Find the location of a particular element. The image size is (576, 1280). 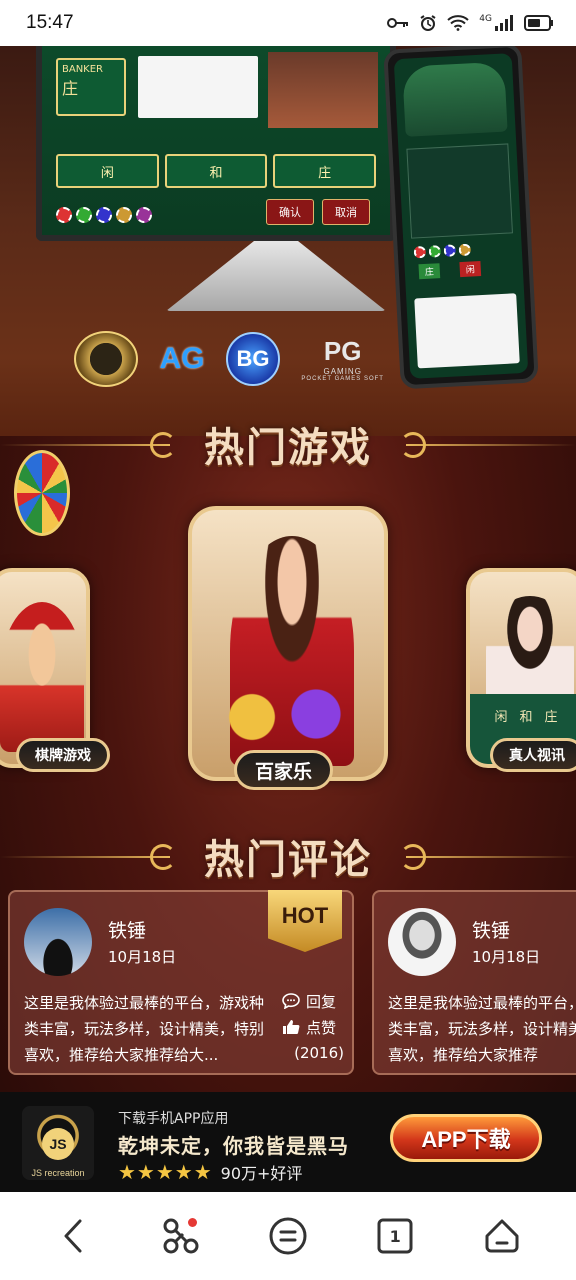

chess-games-label: 棋牌游戏 is located at coordinates (63, 755).